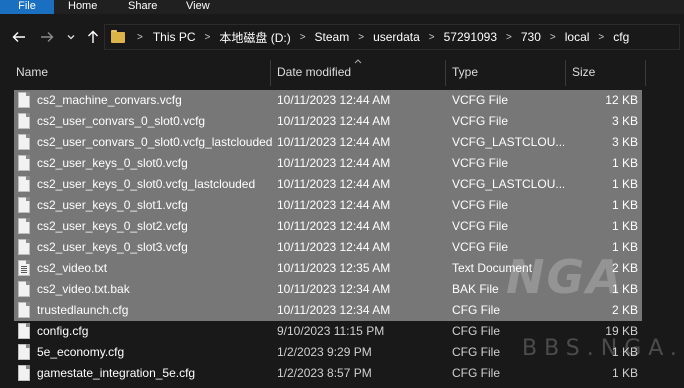 The height and width of the screenshot is (388, 684). What do you see at coordinates (116, 373) in the screenshot?
I see `file-name: gamestate_integration_5e.cfg` at bounding box center [116, 373].